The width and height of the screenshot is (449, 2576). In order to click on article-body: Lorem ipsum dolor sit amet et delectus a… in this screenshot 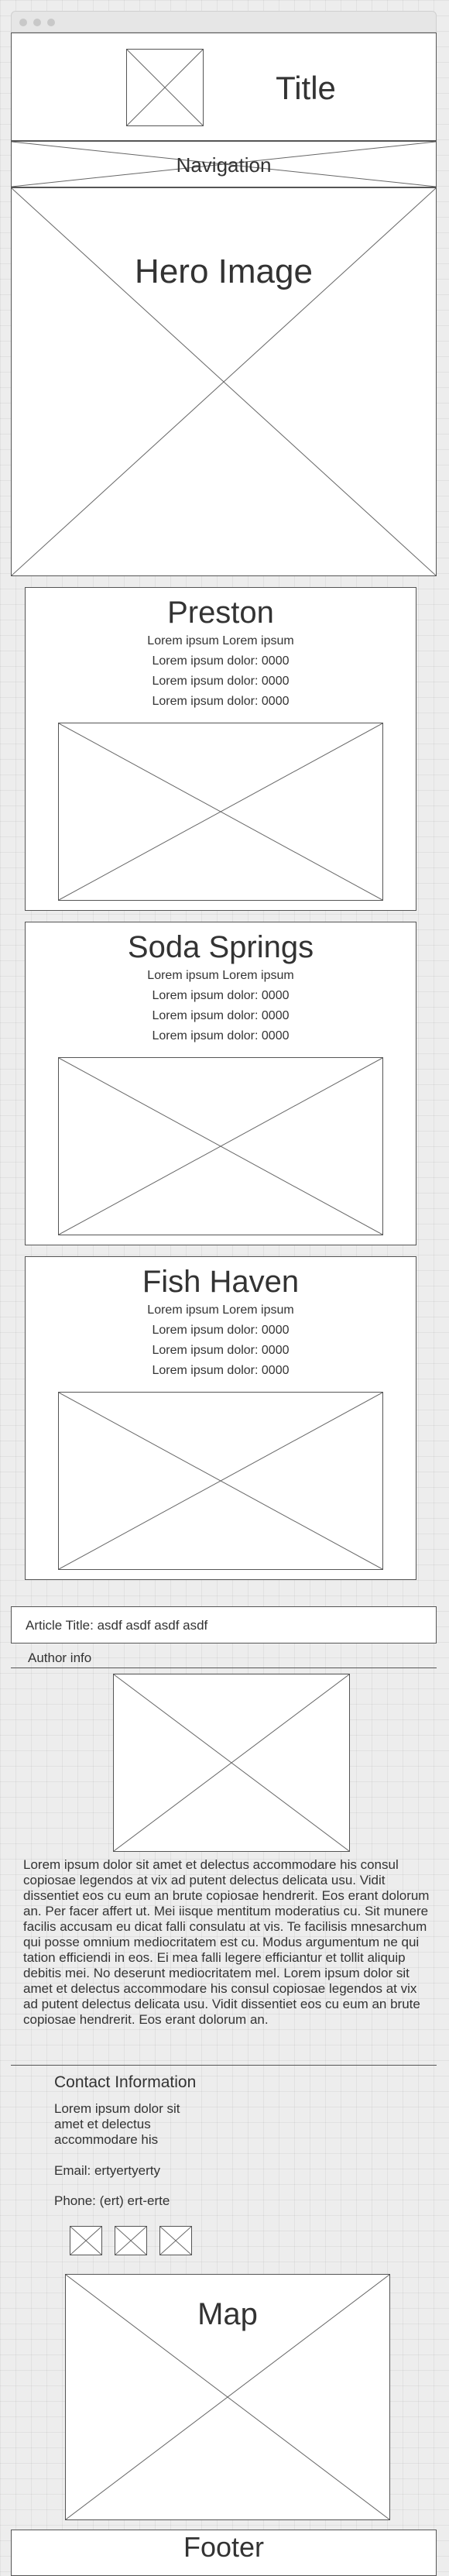, I will do `click(226, 1942)`.